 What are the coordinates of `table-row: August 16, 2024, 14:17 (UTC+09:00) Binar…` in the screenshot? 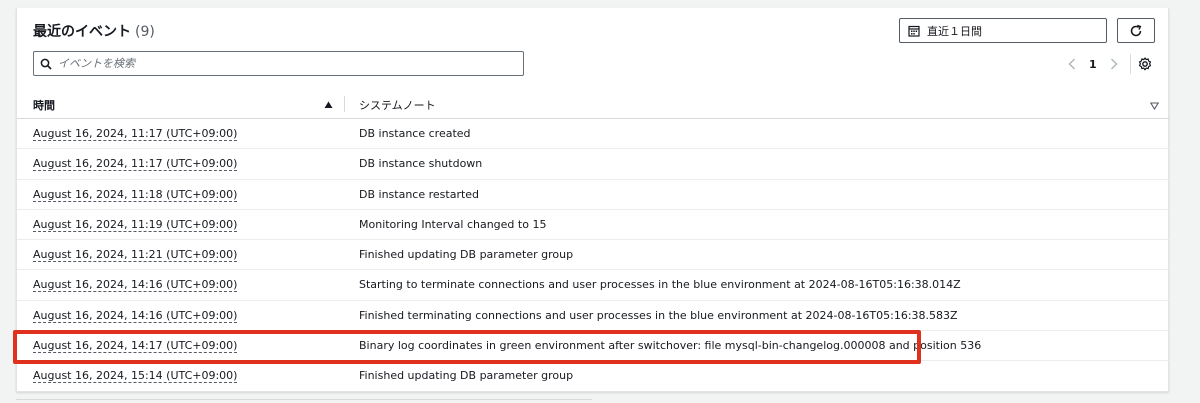 It's located at (593, 346).